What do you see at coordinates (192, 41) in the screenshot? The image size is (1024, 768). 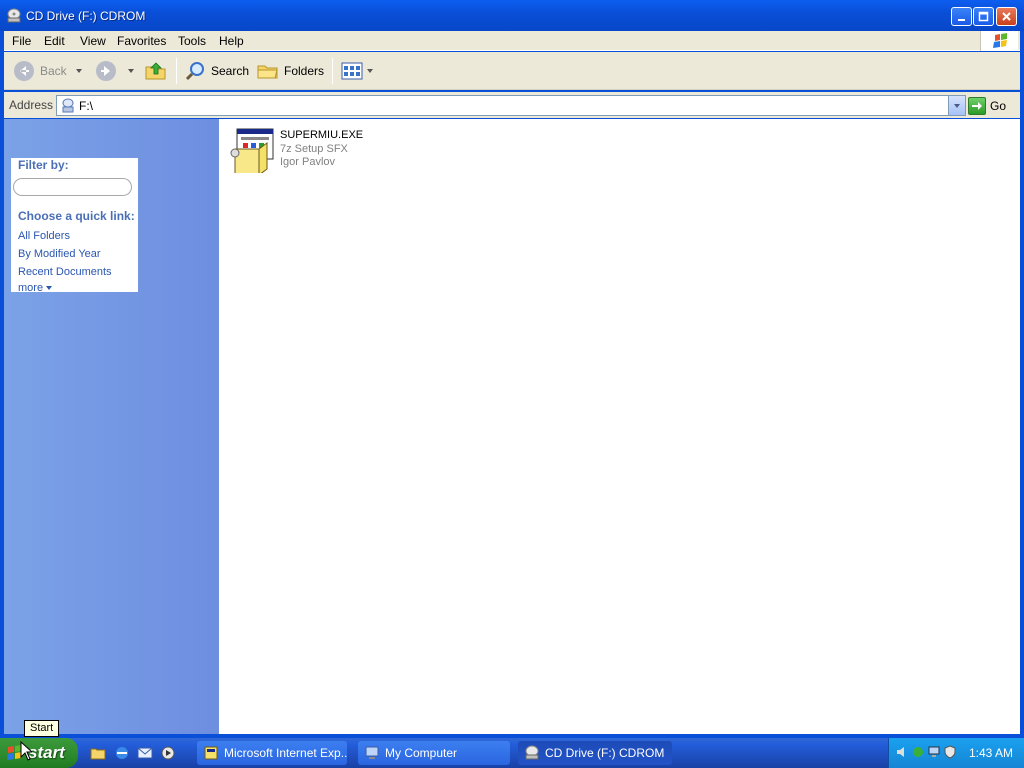 I see `menu-tools: Tools` at bounding box center [192, 41].